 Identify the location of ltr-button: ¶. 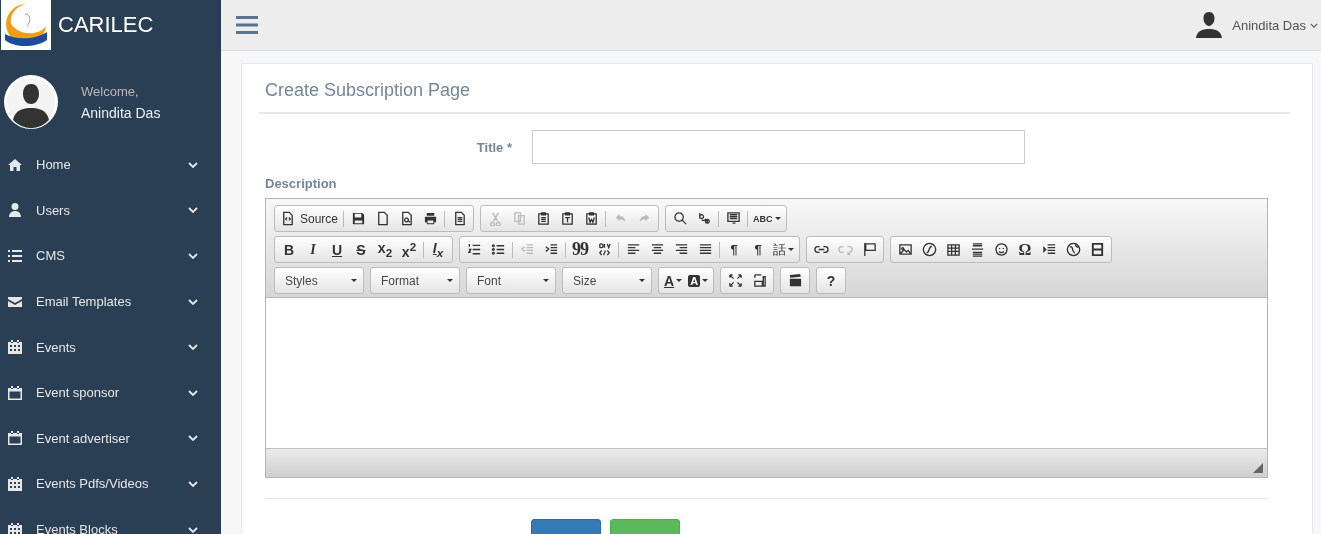
(734, 249).